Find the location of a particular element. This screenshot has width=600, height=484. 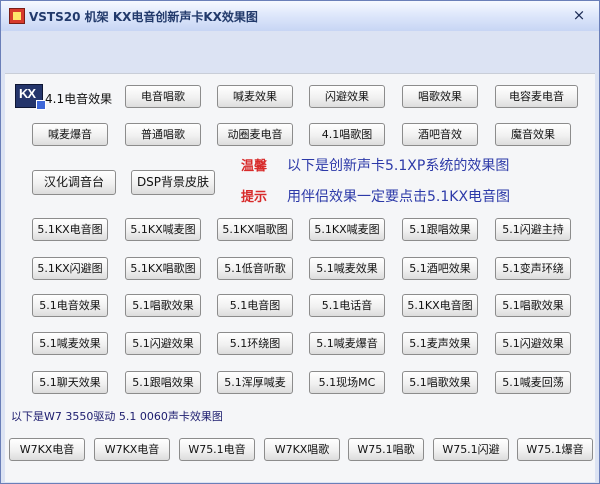

btn-w7-7: W75.1爆音 is located at coordinates (555, 449).